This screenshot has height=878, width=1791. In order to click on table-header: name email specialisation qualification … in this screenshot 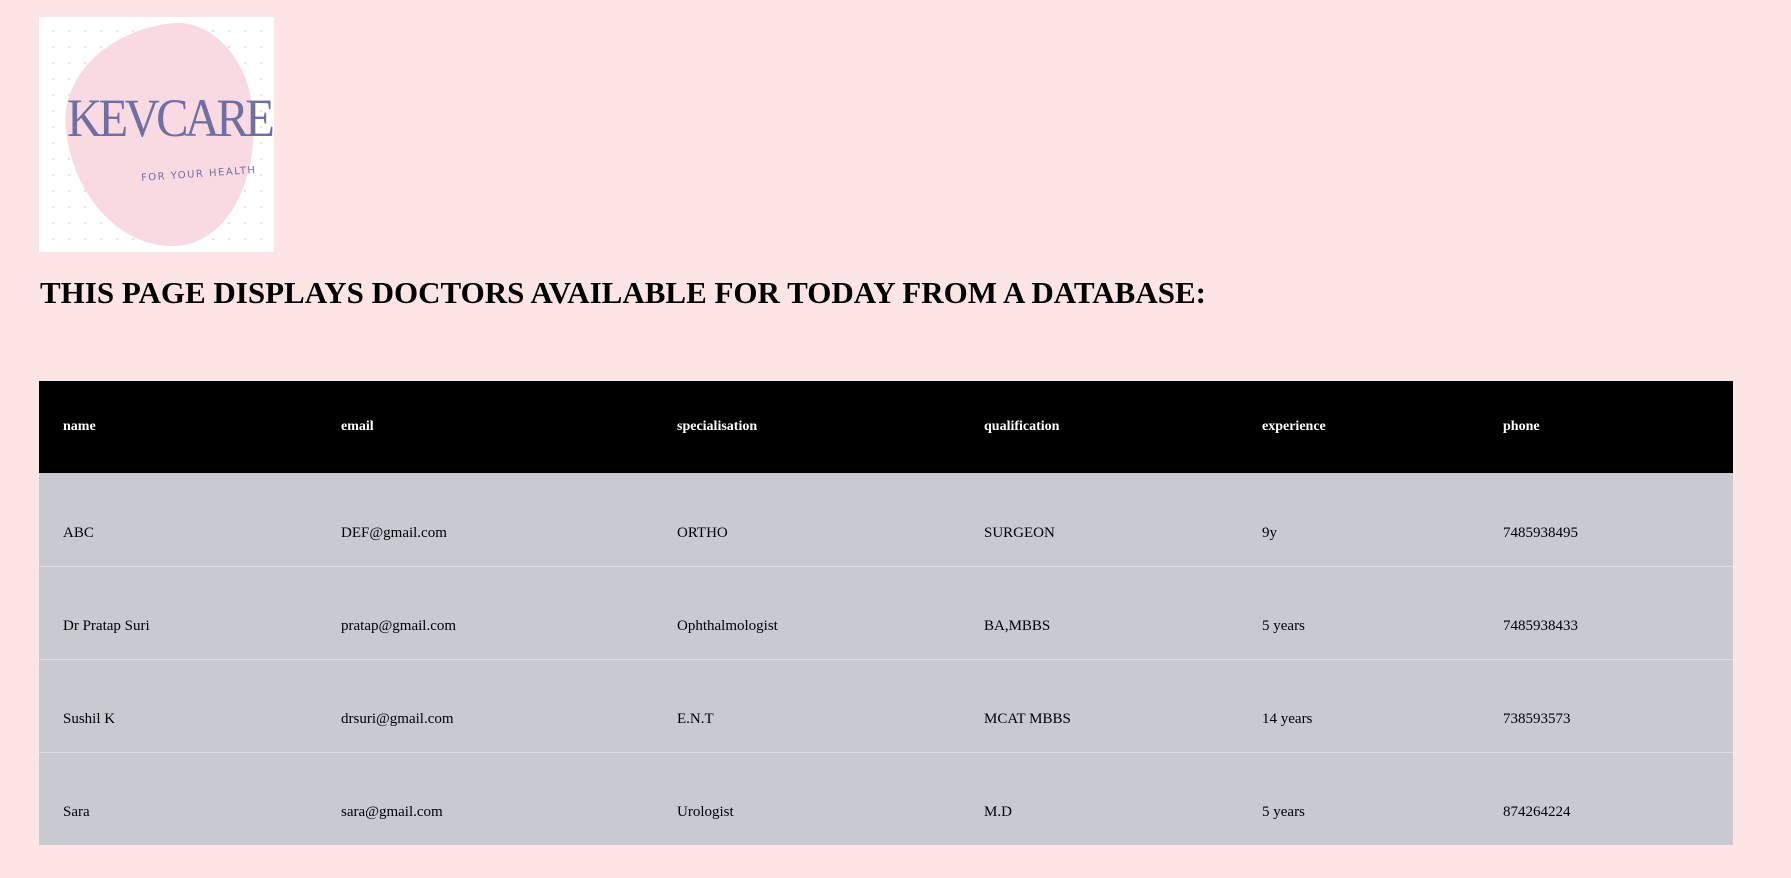, I will do `click(886, 427)`.